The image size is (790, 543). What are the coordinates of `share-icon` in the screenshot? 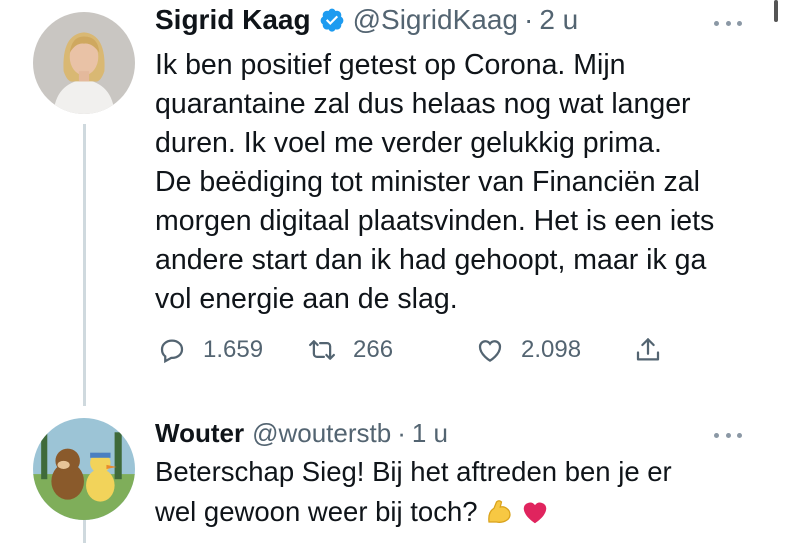 It's located at (648, 349).